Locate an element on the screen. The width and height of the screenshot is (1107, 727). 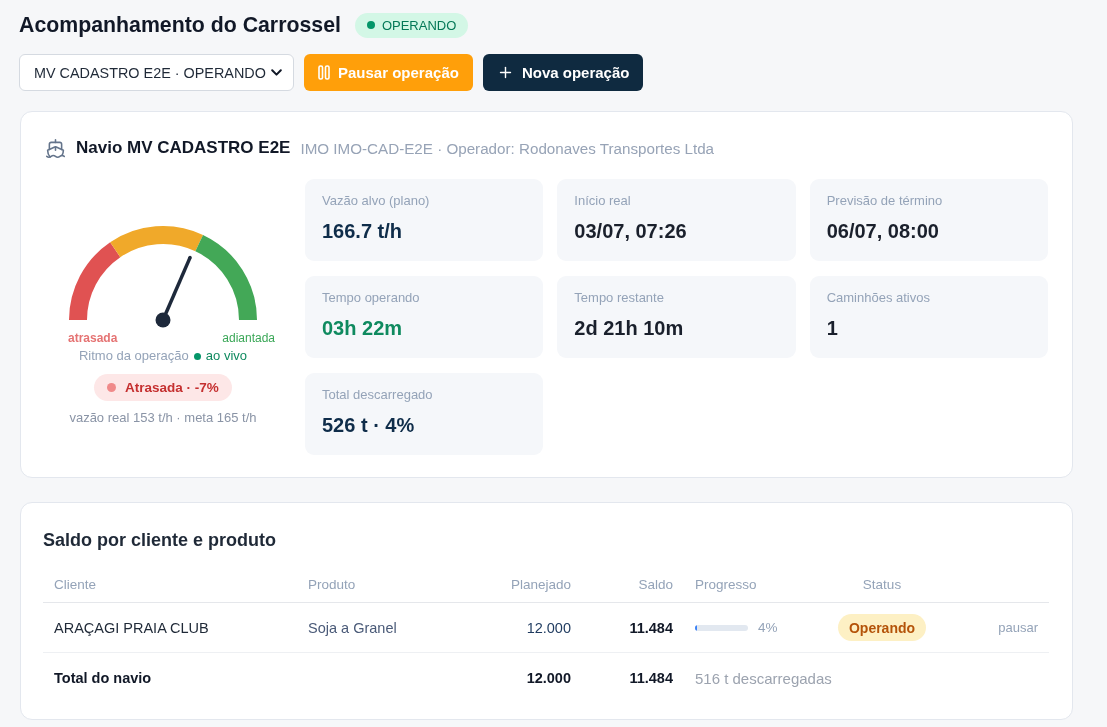
metric-value: 526 t · 4% is located at coordinates (369, 425).